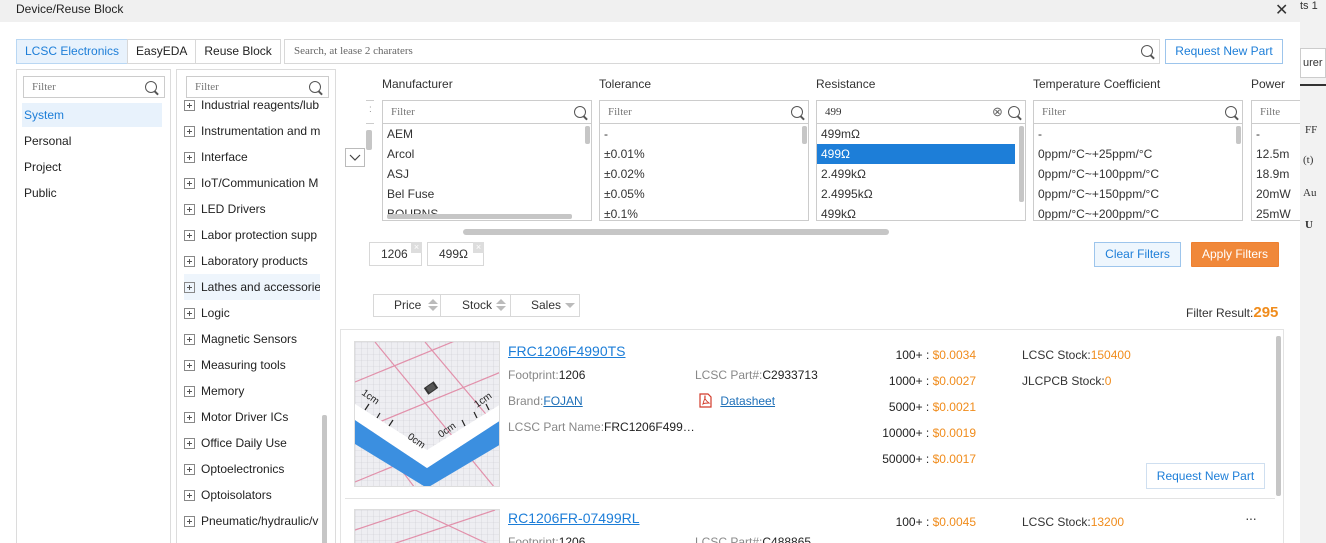 Image resolution: width=1326 pixels, height=543 pixels. What do you see at coordinates (704, 154) in the screenshot?
I see `attribute-option: ±0.01%` at bounding box center [704, 154].